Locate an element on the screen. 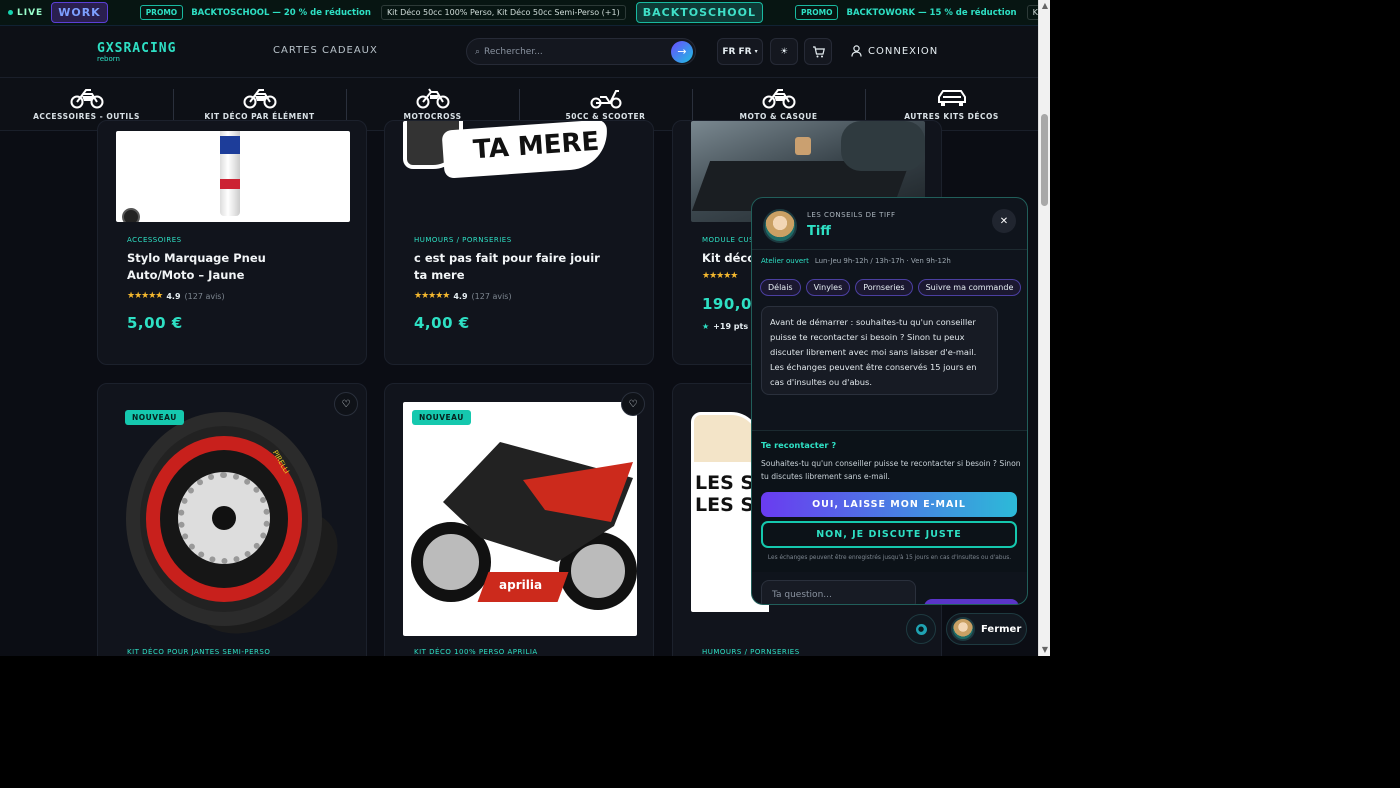  cart-icon is located at coordinates (818, 51).